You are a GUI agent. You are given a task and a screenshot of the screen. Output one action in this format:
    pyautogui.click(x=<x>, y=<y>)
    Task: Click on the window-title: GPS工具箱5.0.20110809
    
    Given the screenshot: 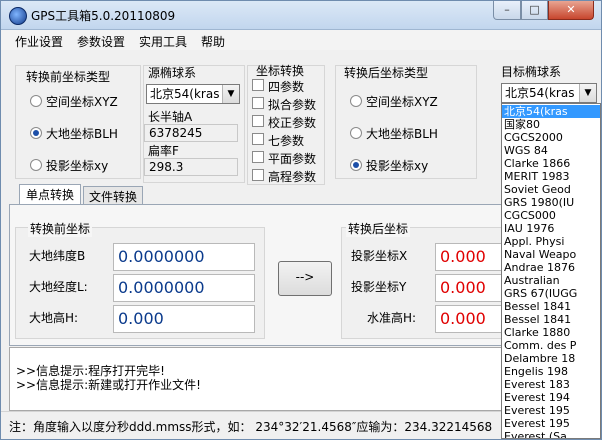 What is the action you would take?
    pyautogui.click(x=103, y=16)
    